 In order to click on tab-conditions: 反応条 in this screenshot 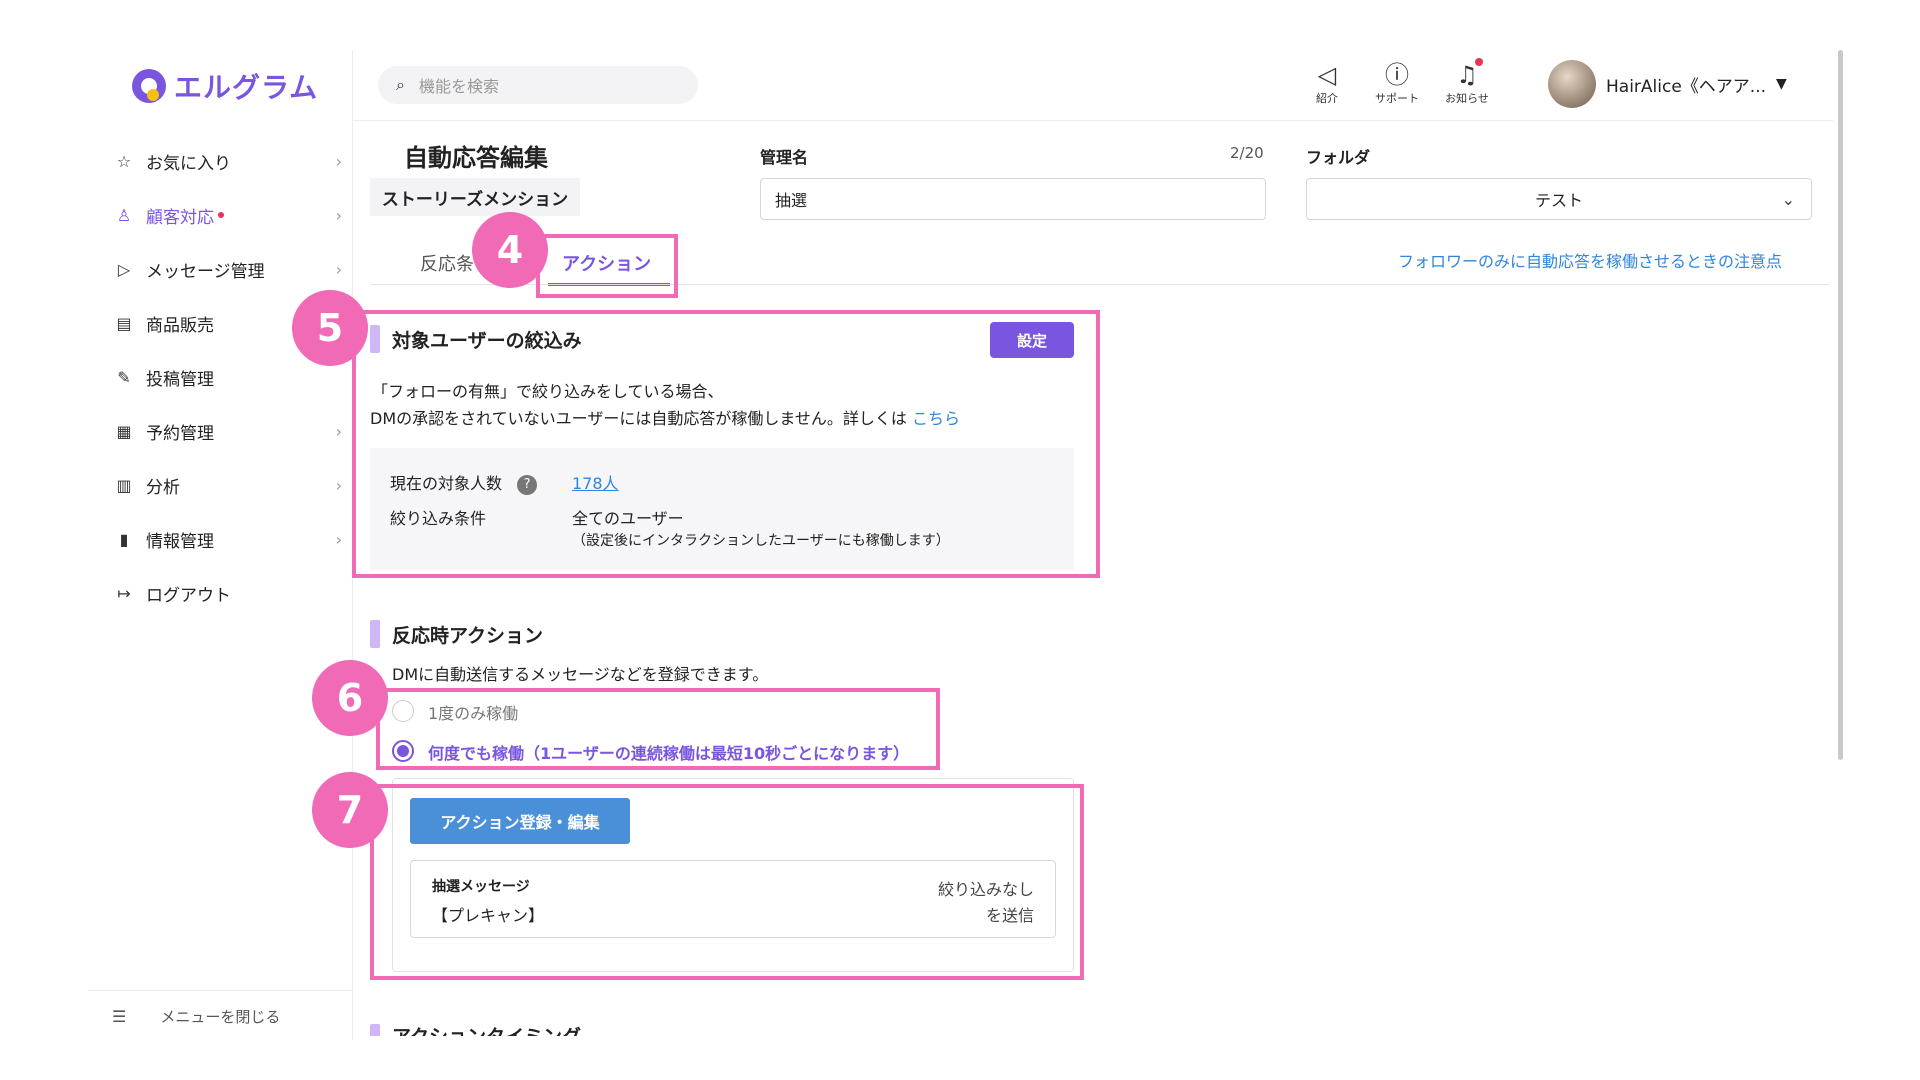, I will do `click(447, 263)`.